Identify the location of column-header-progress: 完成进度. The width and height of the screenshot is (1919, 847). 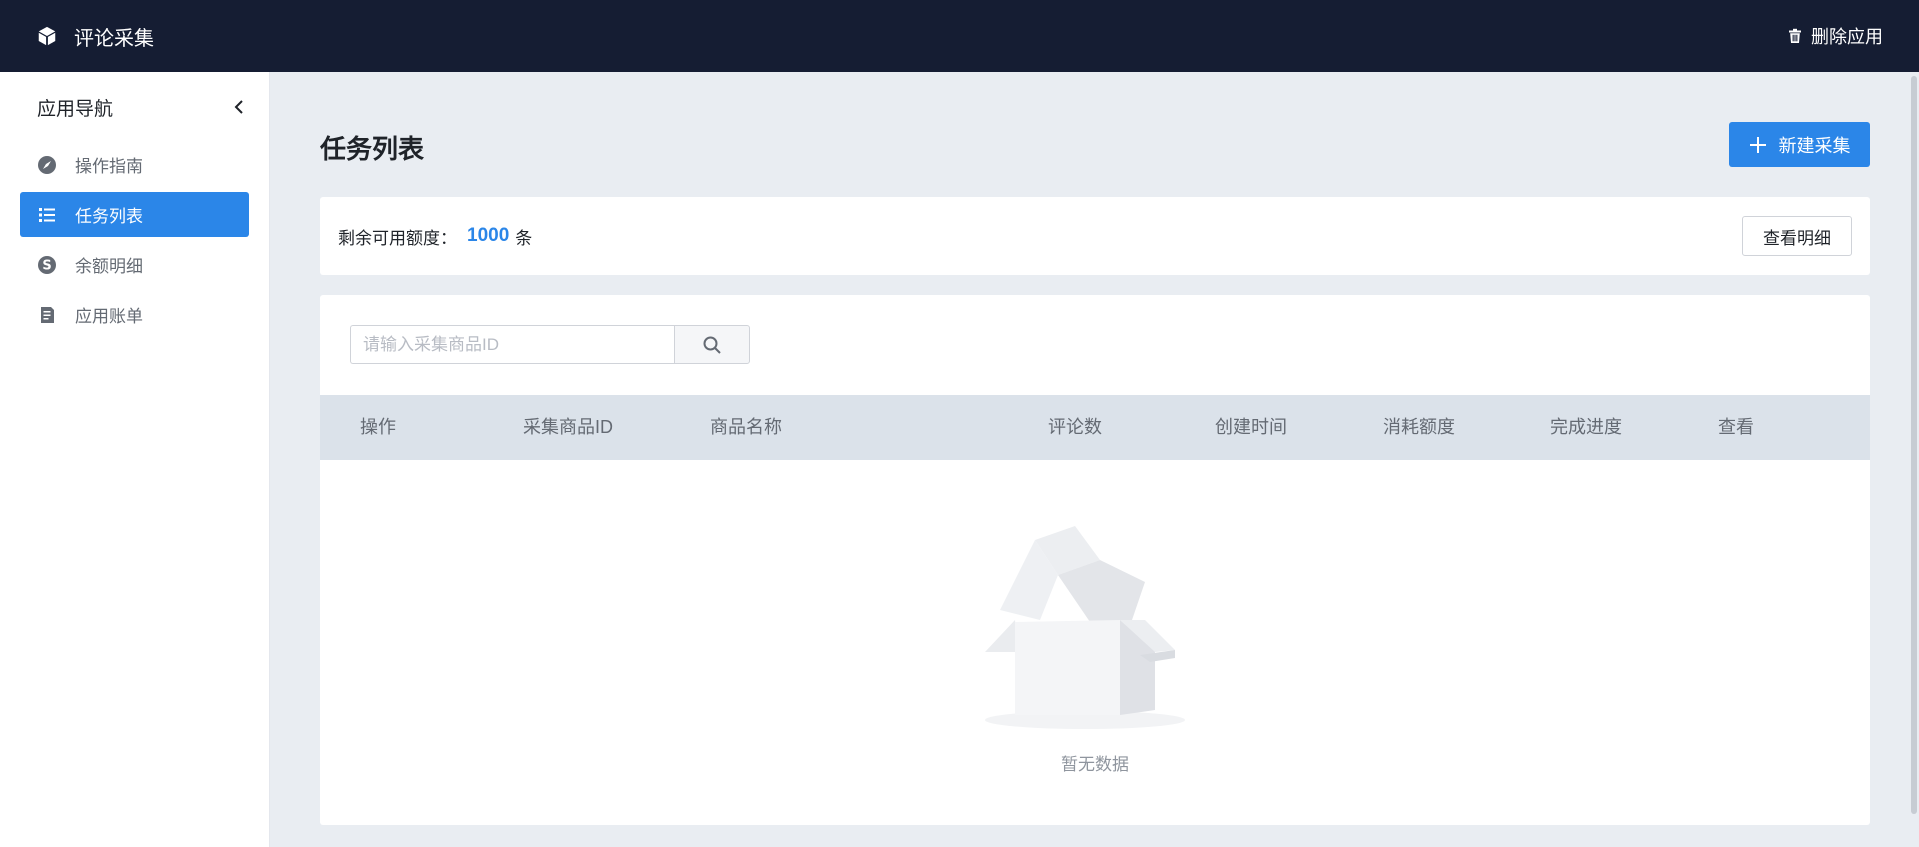
(1586, 427).